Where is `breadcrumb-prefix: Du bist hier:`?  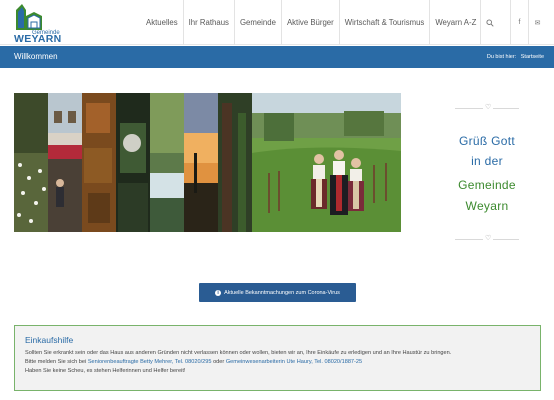 breadcrumb-prefix: Du bist hier: is located at coordinates (501, 57).